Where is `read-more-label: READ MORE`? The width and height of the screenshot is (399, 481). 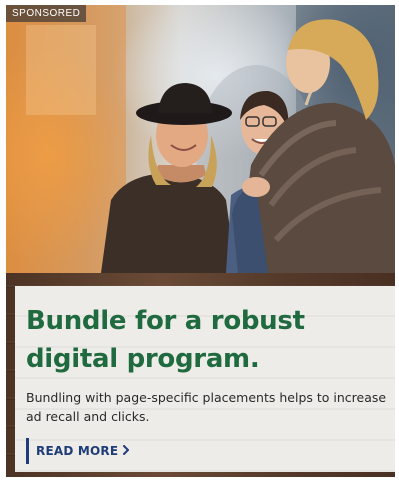
read-more-label: READ MORE is located at coordinates (77, 451).